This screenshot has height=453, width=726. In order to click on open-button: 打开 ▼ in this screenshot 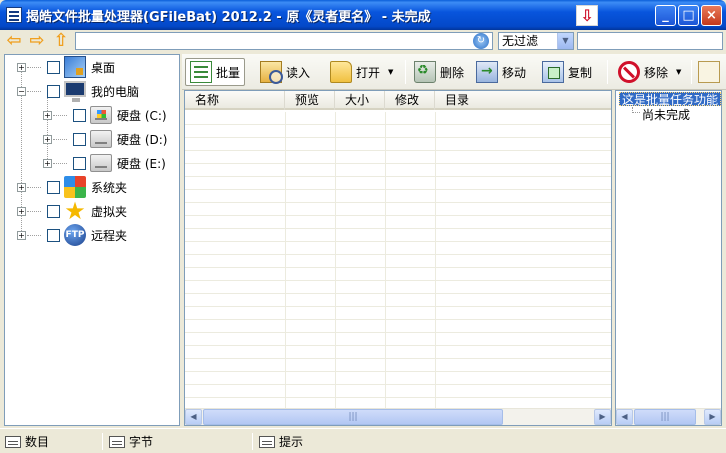, I will do `click(361, 72)`.